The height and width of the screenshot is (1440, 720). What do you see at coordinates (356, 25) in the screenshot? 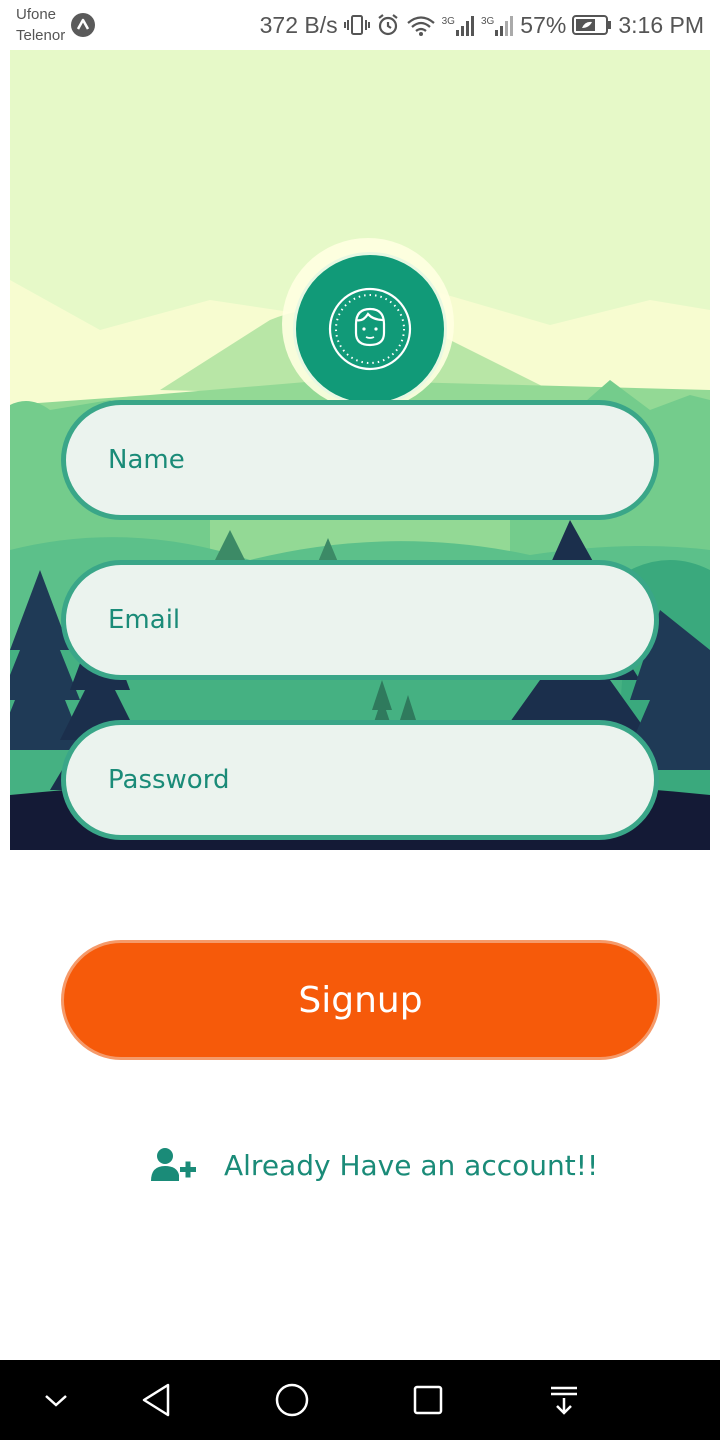
I see `vibrate-icon` at bounding box center [356, 25].